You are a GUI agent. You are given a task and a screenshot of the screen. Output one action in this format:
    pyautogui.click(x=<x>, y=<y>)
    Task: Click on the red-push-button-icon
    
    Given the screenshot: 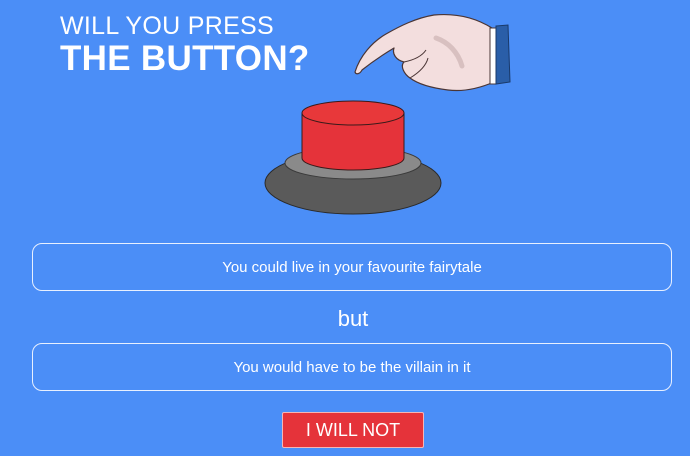 What is the action you would take?
    pyautogui.click(x=353, y=157)
    